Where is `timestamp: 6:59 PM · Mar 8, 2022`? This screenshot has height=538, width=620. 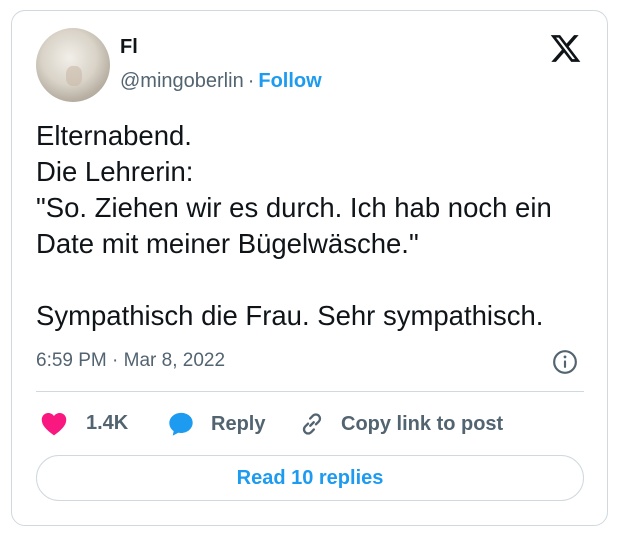
timestamp: 6:59 PM · Mar 8, 2022 is located at coordinates (130, 361).